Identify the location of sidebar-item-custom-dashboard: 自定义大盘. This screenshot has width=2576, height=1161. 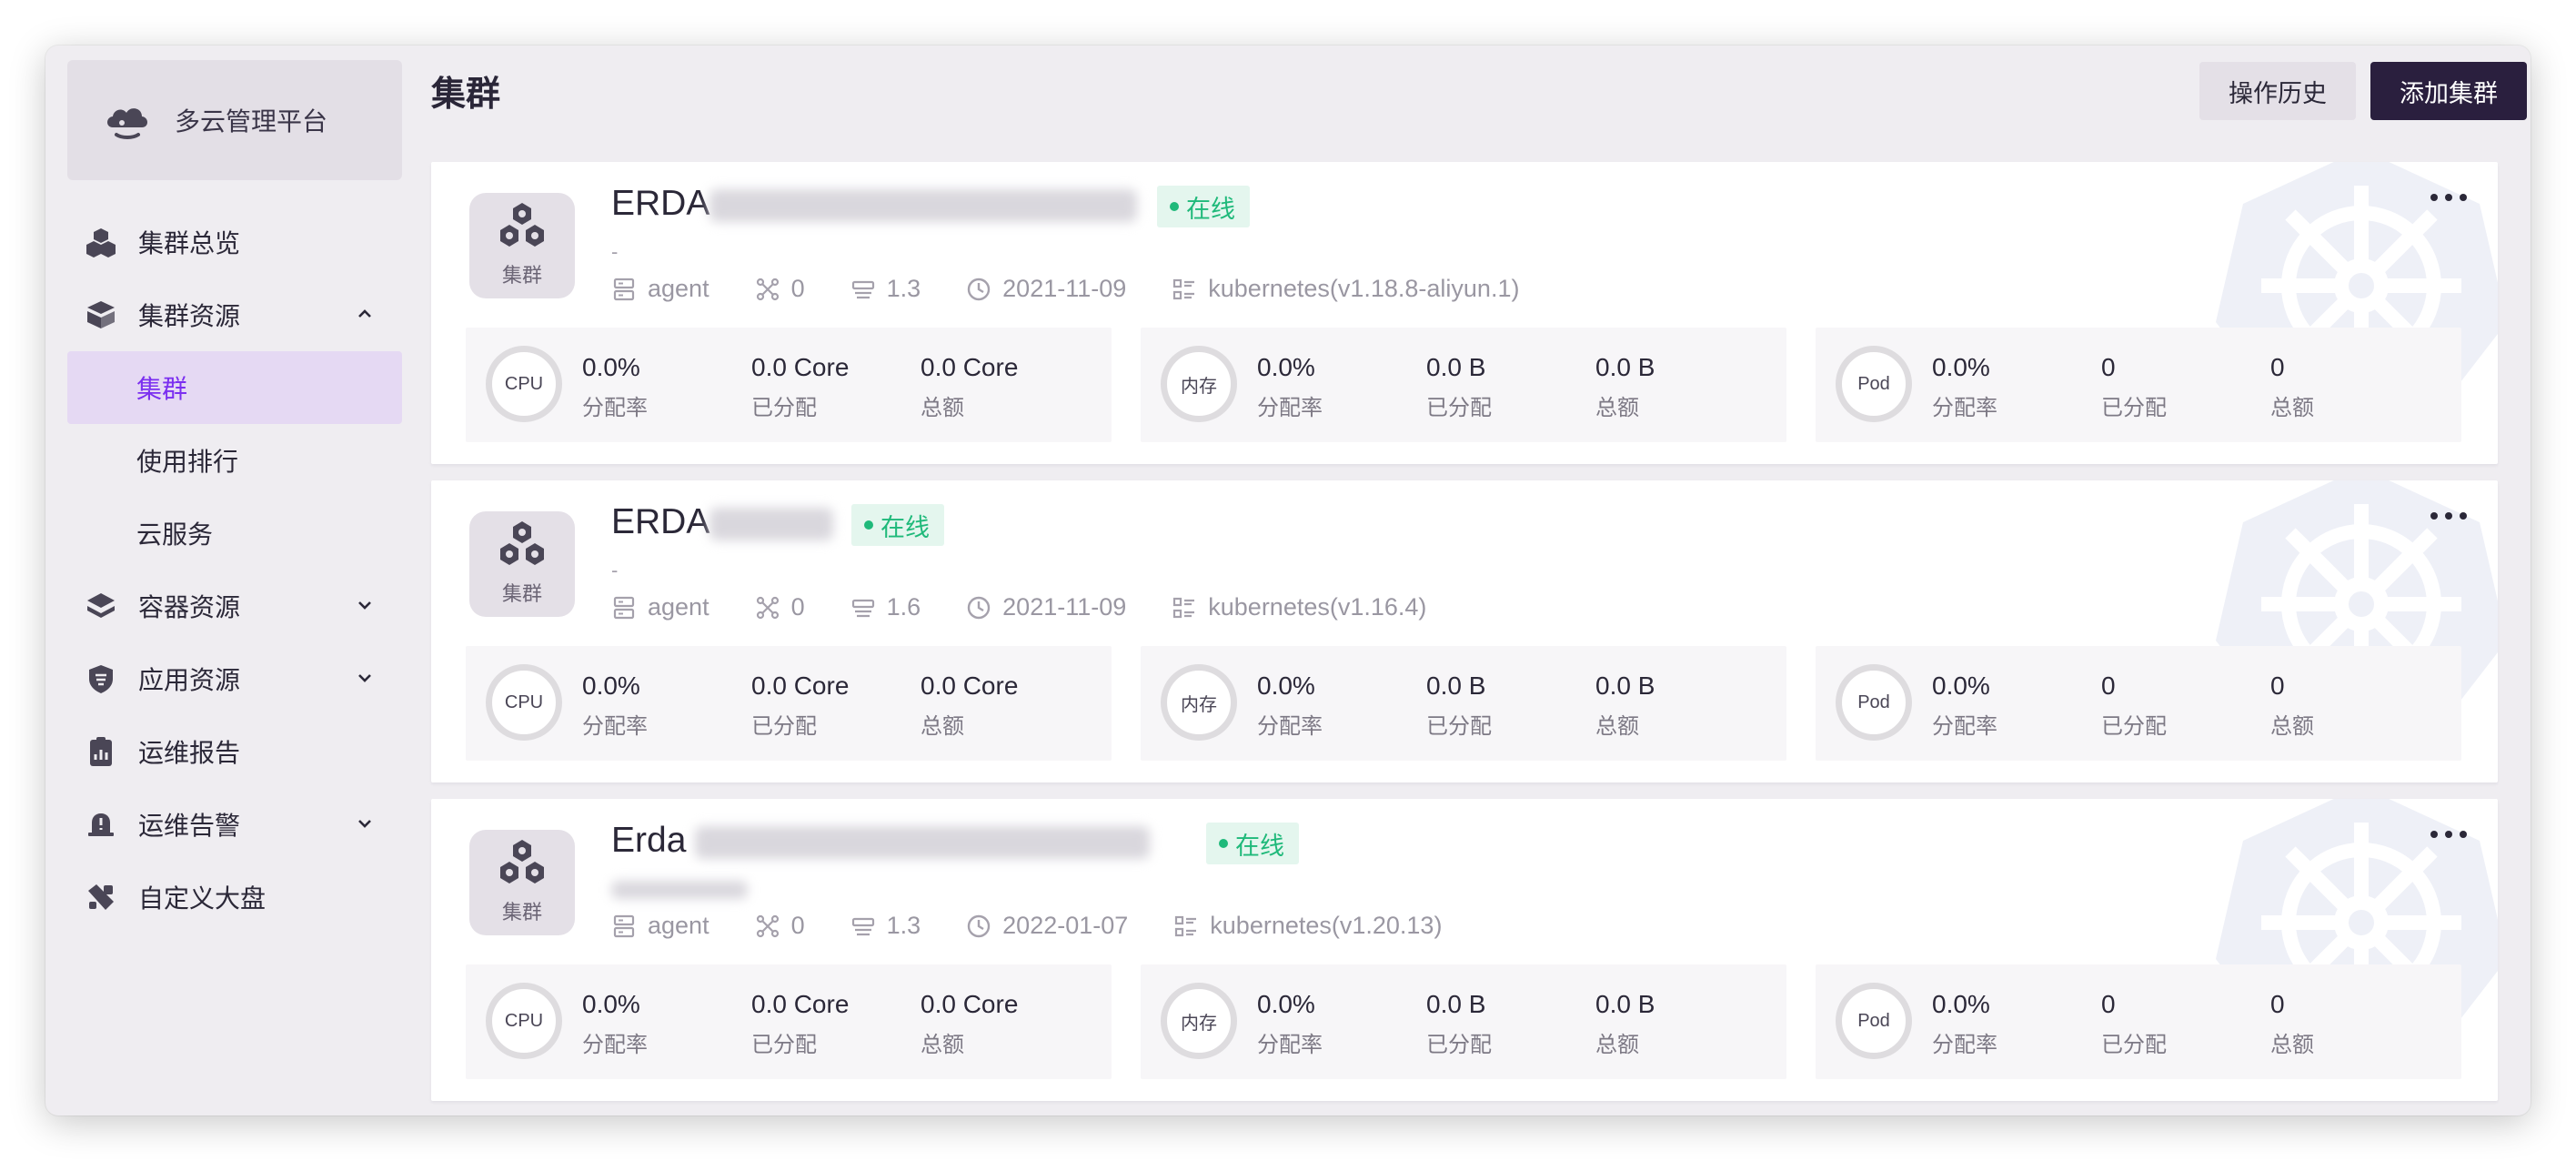
(234, 897).